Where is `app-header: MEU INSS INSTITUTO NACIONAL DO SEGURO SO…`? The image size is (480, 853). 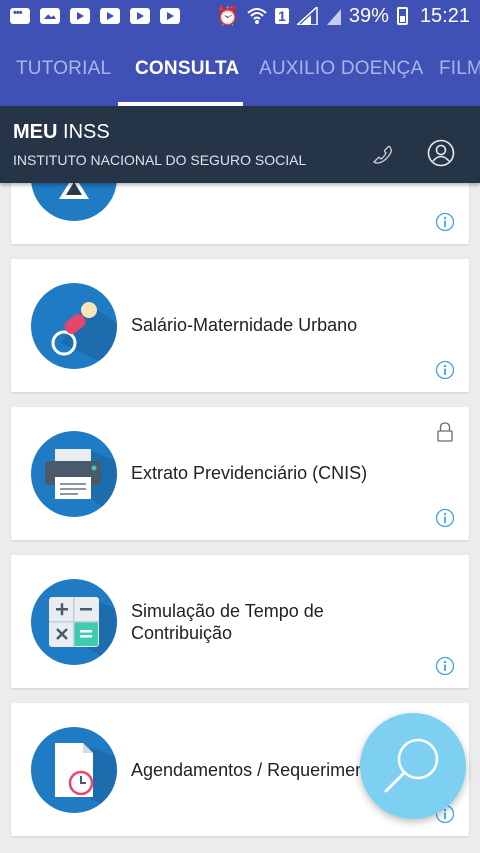
app-header: MEU INSS INSTITUTO NACIONAL DO SEGURO SO… is located at coordinates (240, 144).